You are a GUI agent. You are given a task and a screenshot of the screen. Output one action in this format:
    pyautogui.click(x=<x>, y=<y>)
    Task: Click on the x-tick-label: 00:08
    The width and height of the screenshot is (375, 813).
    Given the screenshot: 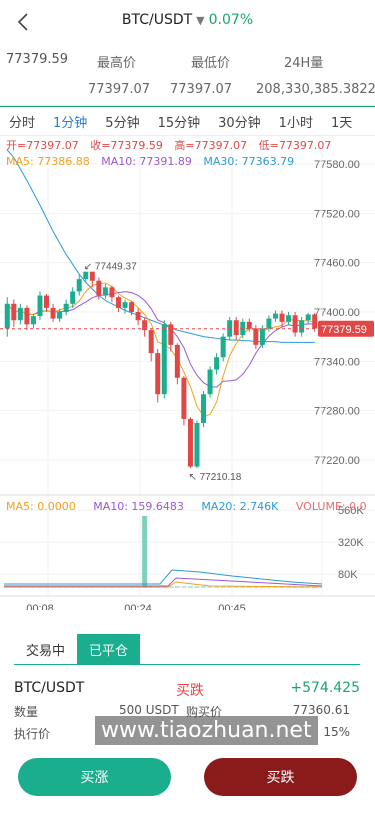 What is the action you would take?
    pyautogui.click(x=40, y=606)
    